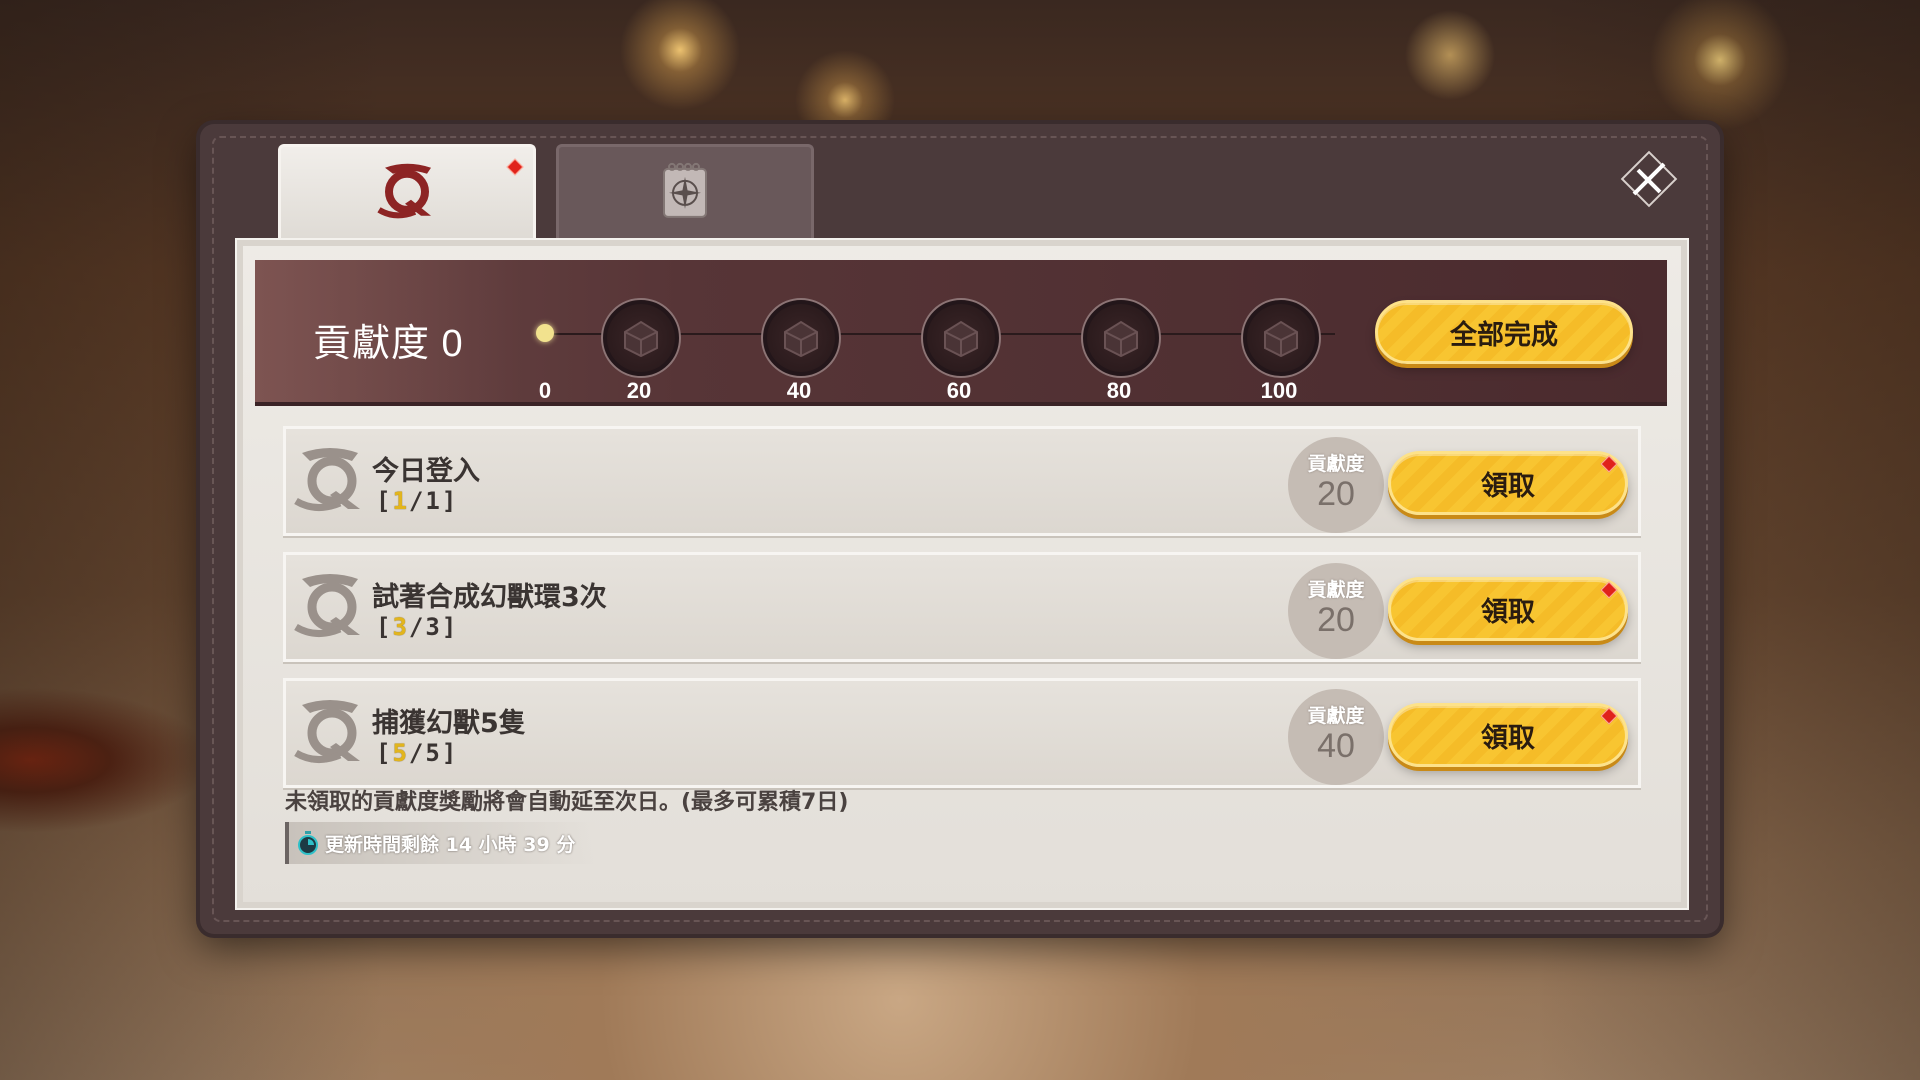 This screenshot has width=1920, height=1080. Describe the element at coordinates (417, 753) in the screenshot. I see `quest-progress: [5/5]` at that location.